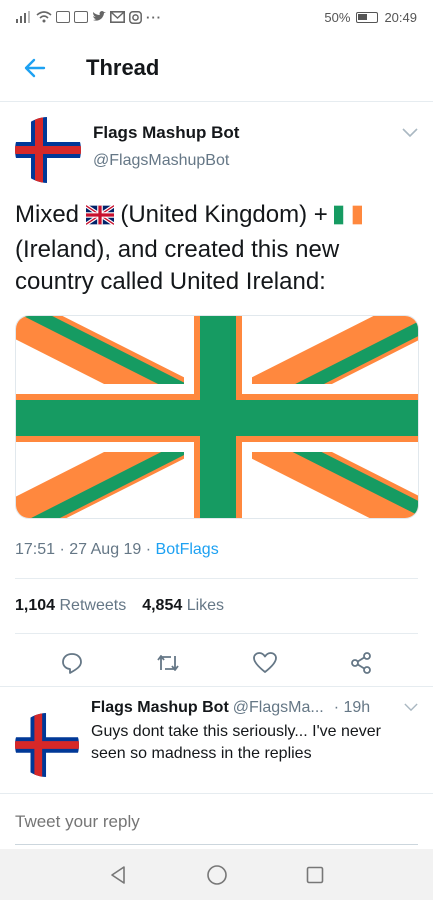 The image size is (433, 900). Describe the element at coordinates (337, 17) in the screenshot. I see `battery-percent: 50%` at that location.